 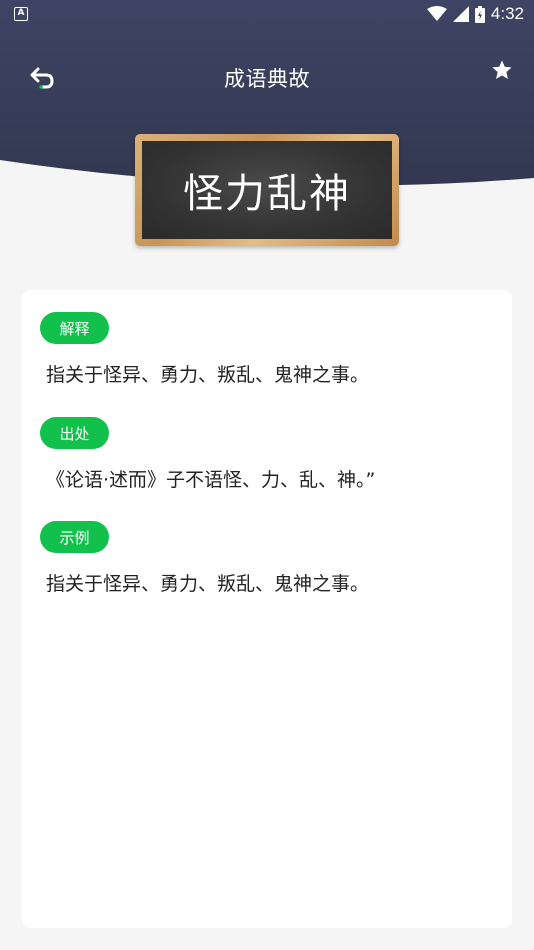 What do you see at coordinates (211, 480) in the screenshot?
I see `source-text: 《论语·述而》子不语怪、力、乱、神。”` at bounding box center [211, 480].